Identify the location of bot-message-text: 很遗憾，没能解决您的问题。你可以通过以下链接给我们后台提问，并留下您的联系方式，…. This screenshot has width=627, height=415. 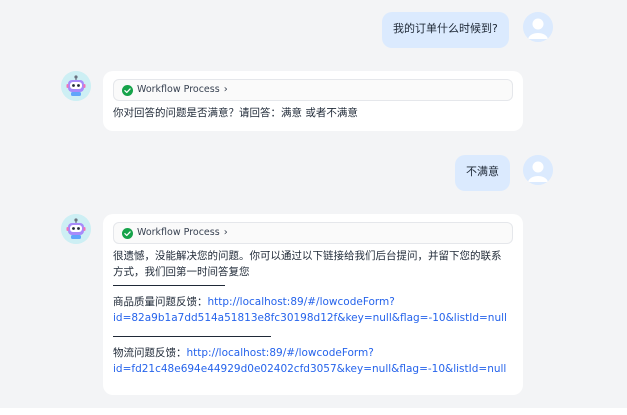
(307, 264).